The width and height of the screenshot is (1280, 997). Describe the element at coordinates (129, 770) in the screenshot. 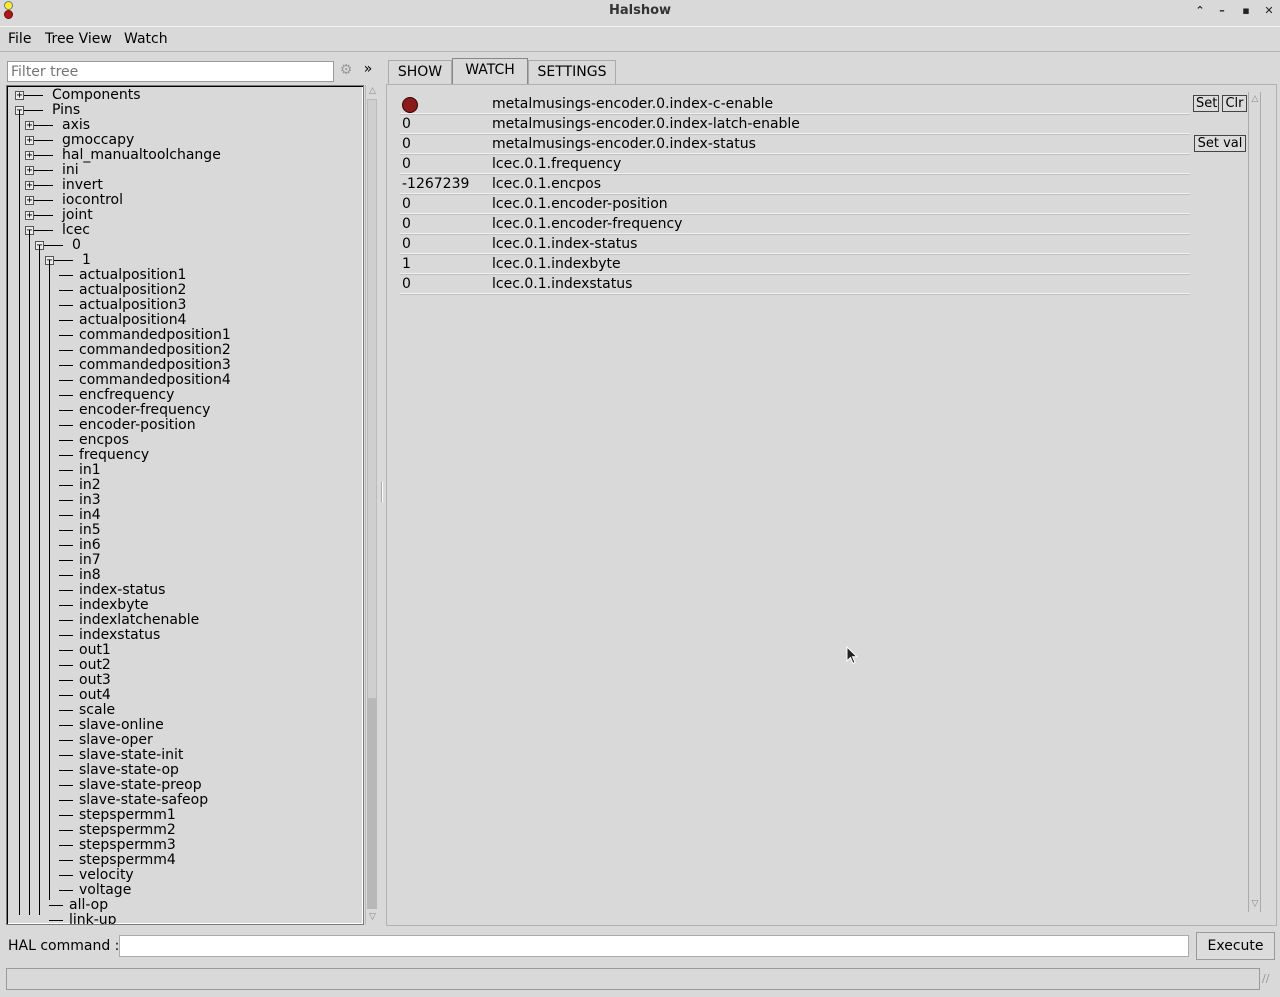

I see `tree-item: slave-state-op` at that location.